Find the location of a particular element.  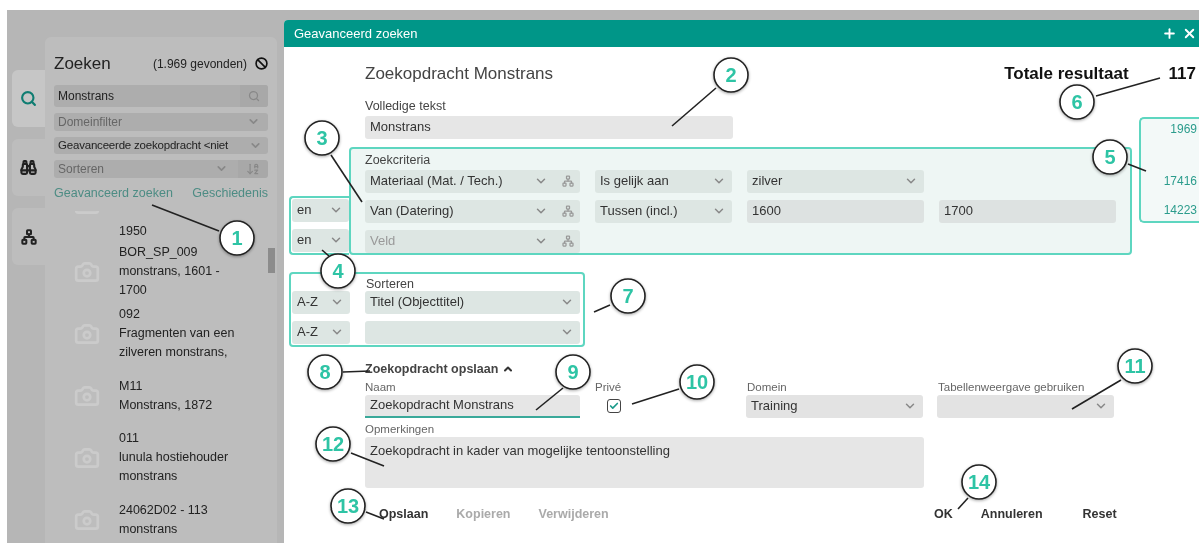

field-label: Opmerkingen is located at coordinates (400, 428).